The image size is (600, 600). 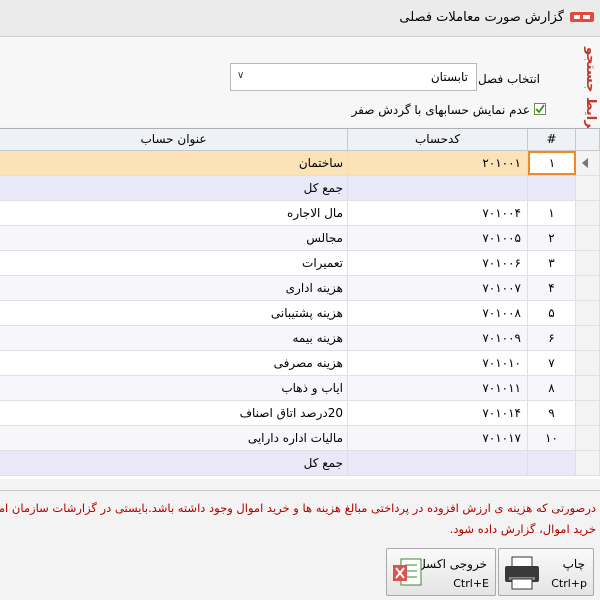 What do you see at coordinates (174, 213) in the screenshot?
I see `account-title: مال الاجاره` at bounding box center [174, 213].